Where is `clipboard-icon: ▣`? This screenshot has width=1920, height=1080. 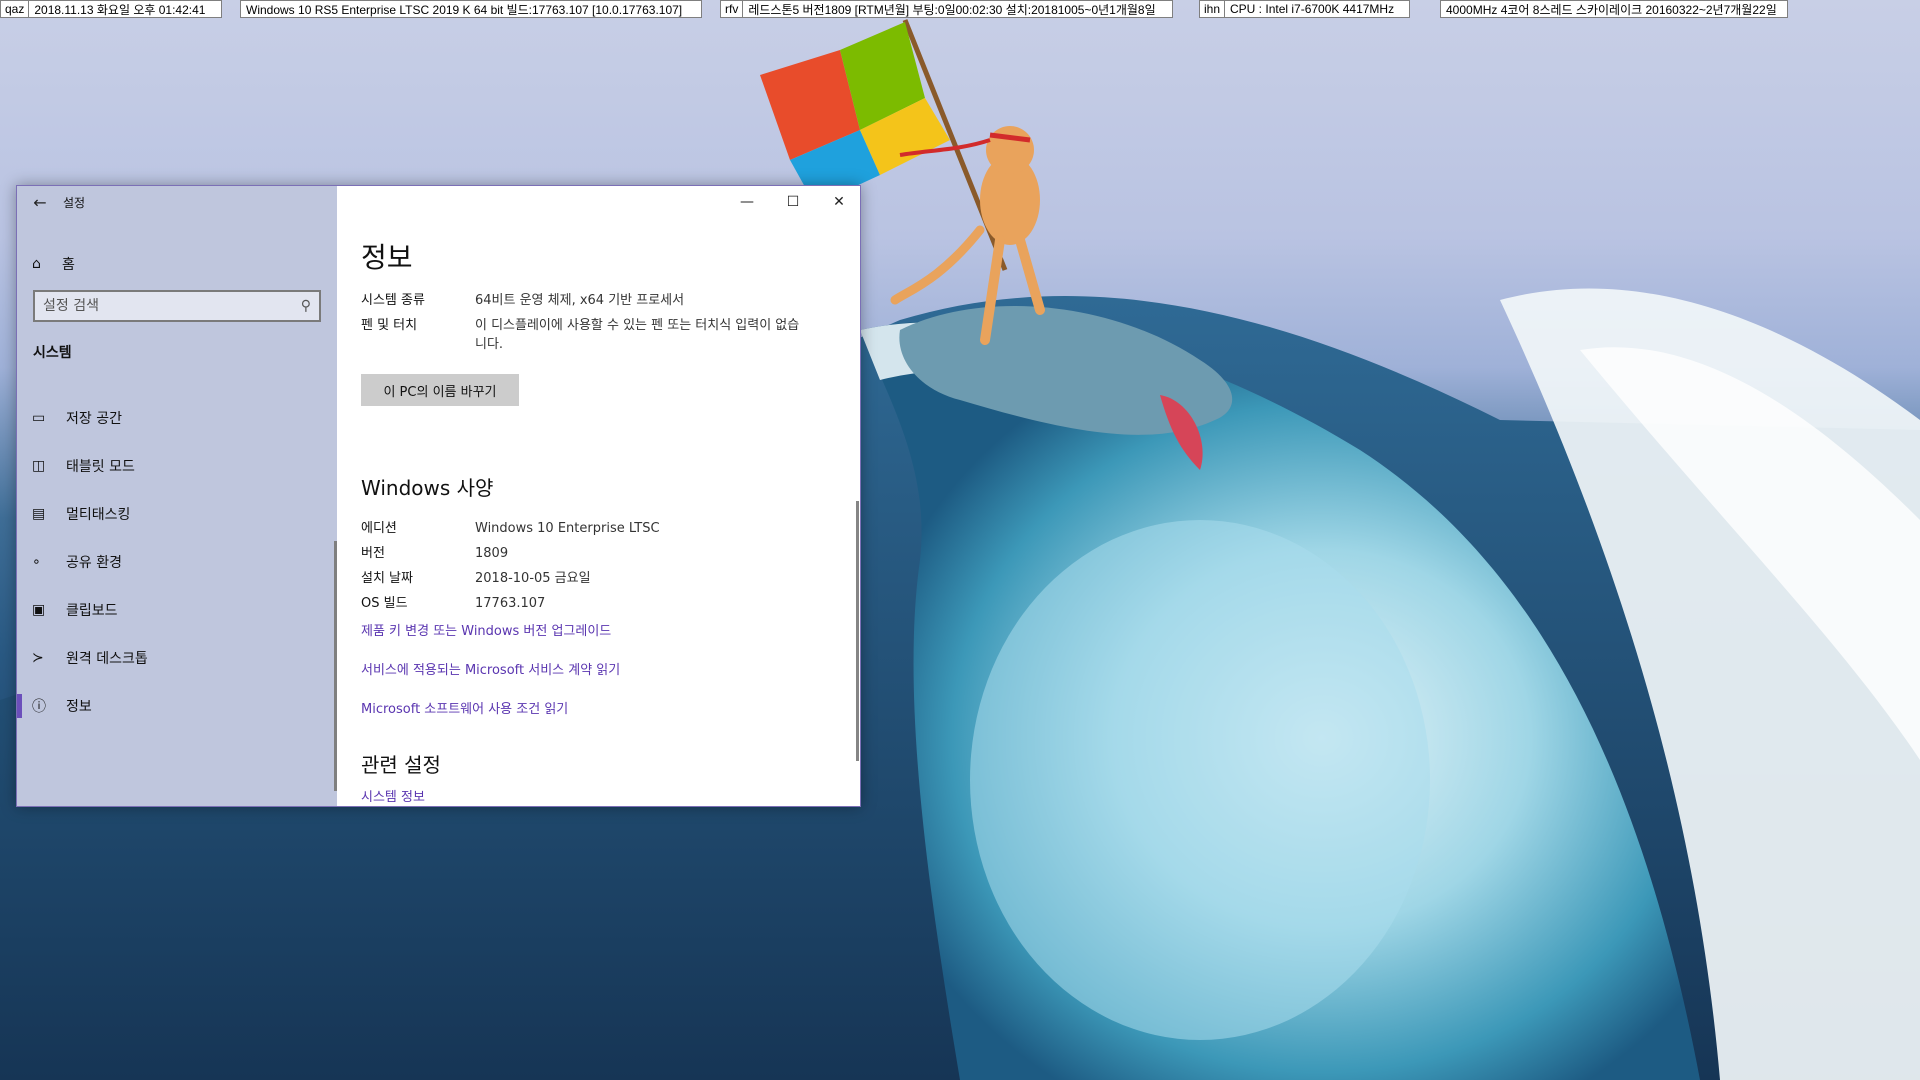
clipboard-icon: ▣ is located at coordinates (39, 610).